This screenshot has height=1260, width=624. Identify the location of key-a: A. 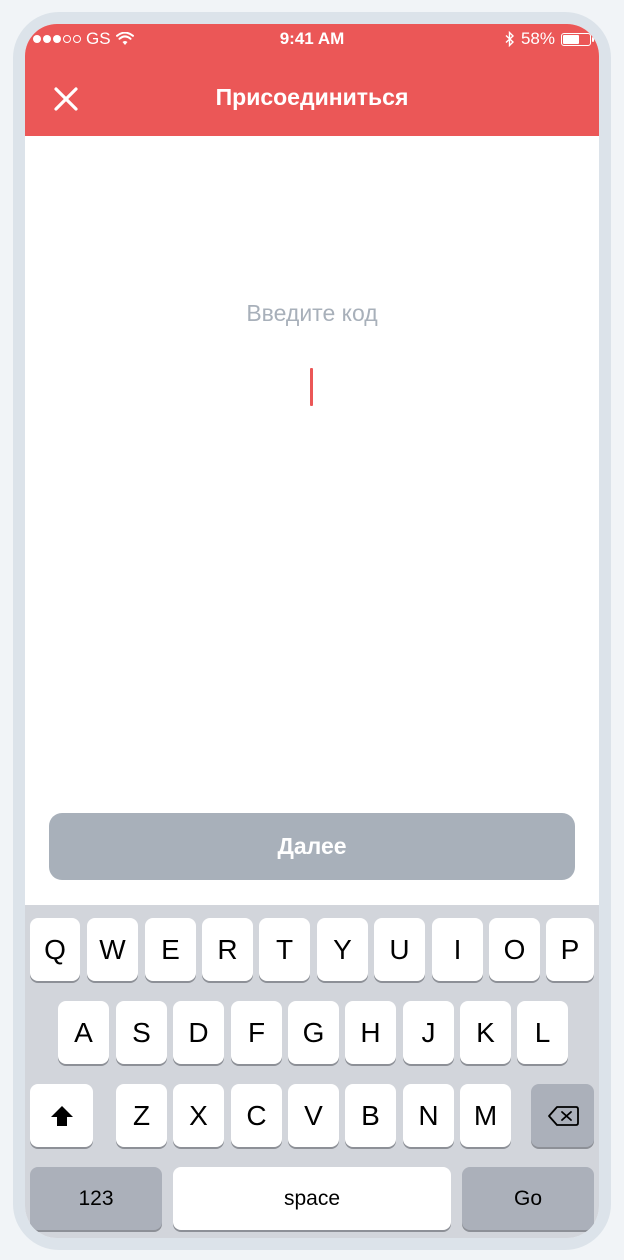
(83, 1032).